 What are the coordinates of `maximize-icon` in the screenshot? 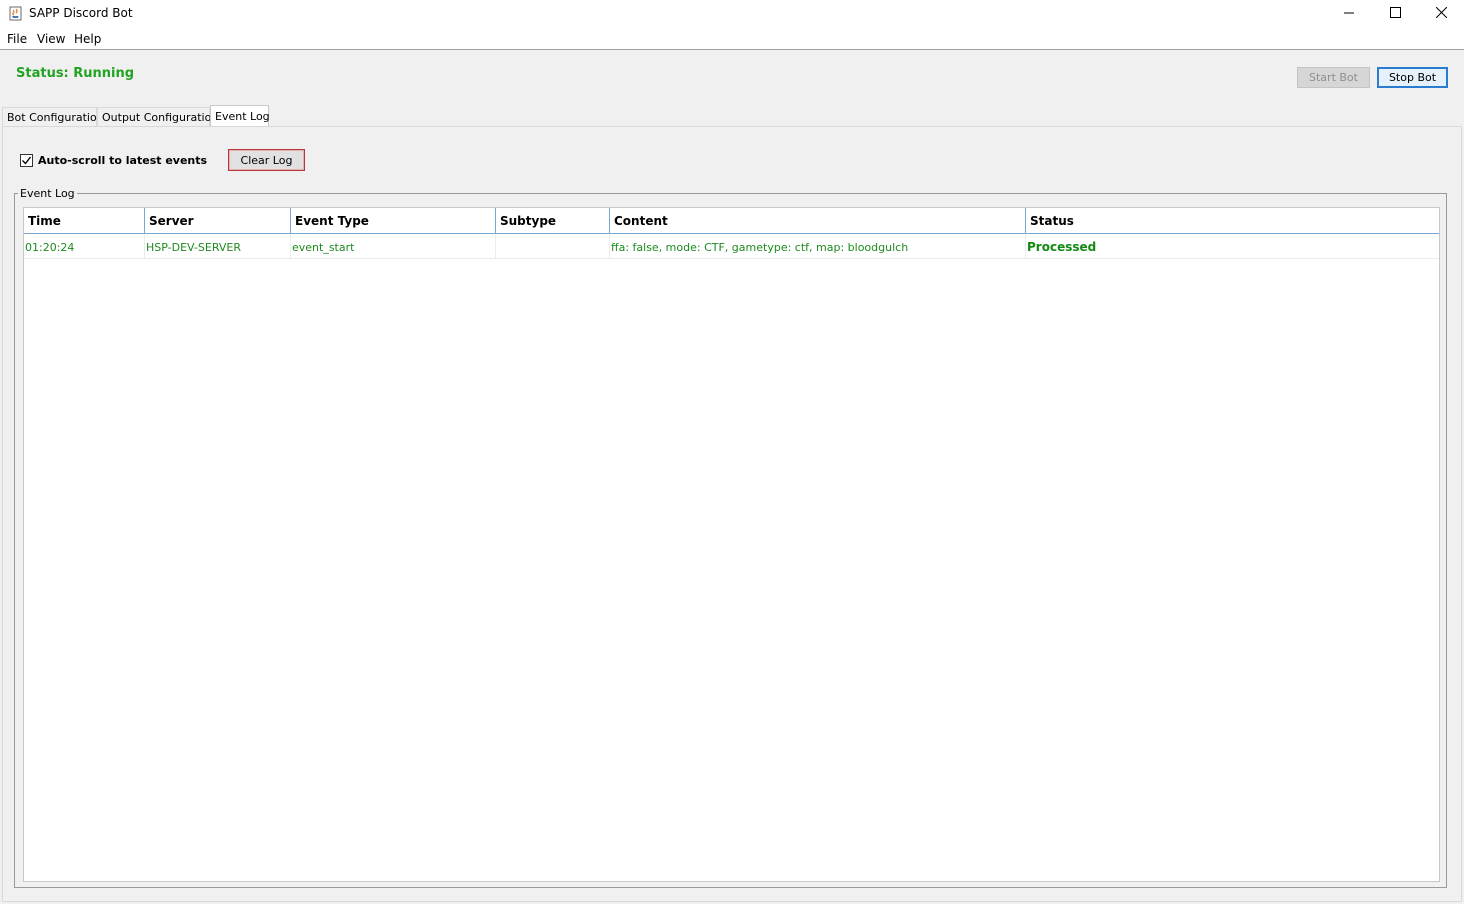 It's located at (1395, 14).